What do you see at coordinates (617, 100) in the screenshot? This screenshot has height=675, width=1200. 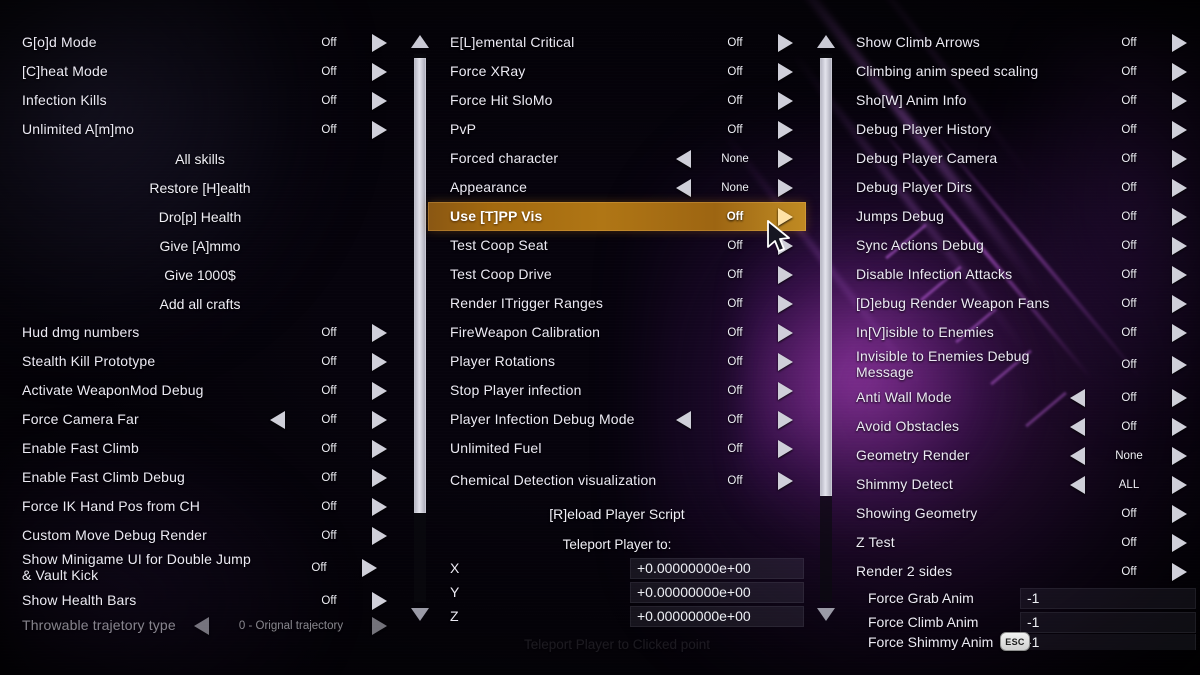 I see `menu-row: Force Hit SloMo Off` at bounding box center [617, 100].